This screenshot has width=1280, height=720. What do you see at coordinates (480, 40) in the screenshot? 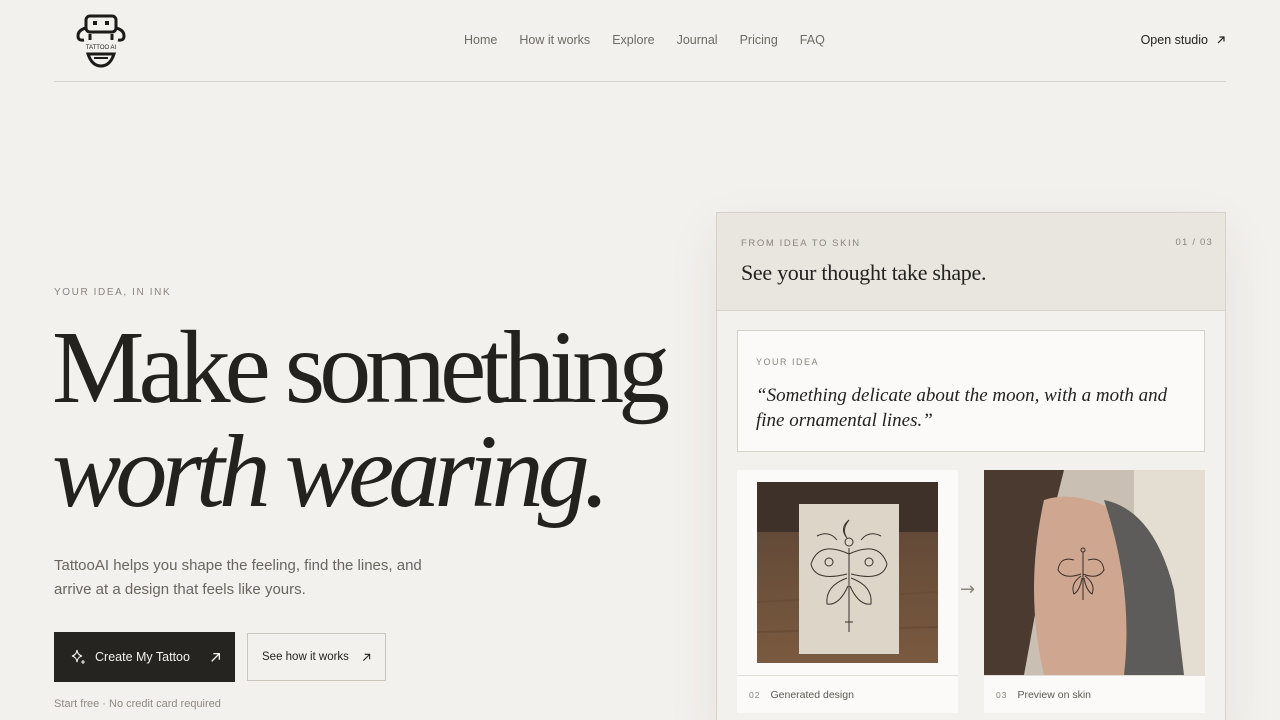
I see `nav-home: Home` at bounding box center [480, 40].